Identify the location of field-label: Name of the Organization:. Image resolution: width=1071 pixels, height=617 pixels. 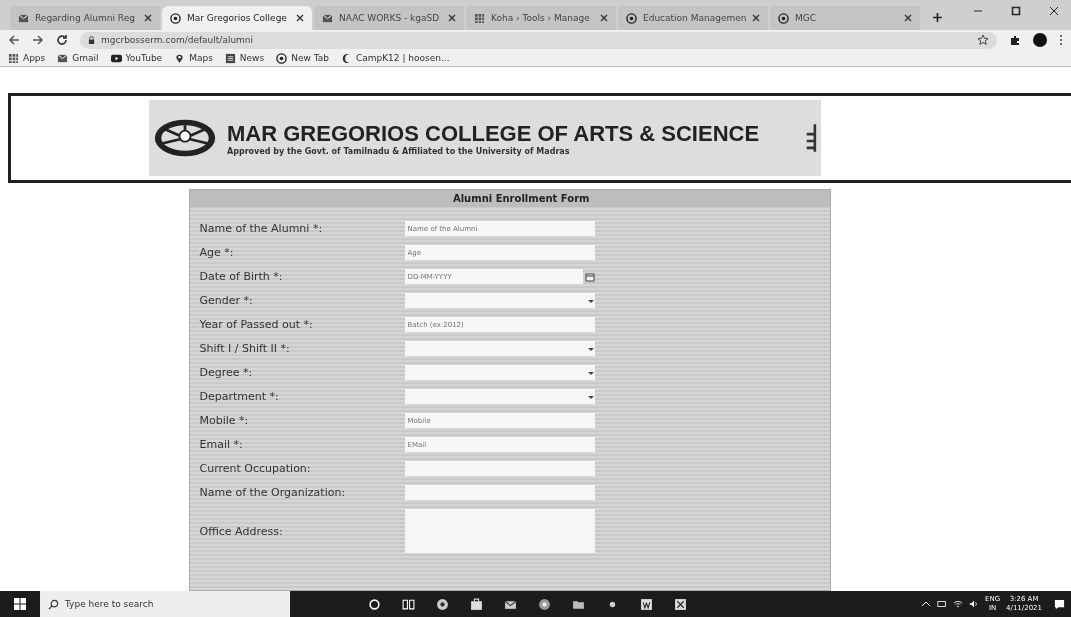
(273, 492).